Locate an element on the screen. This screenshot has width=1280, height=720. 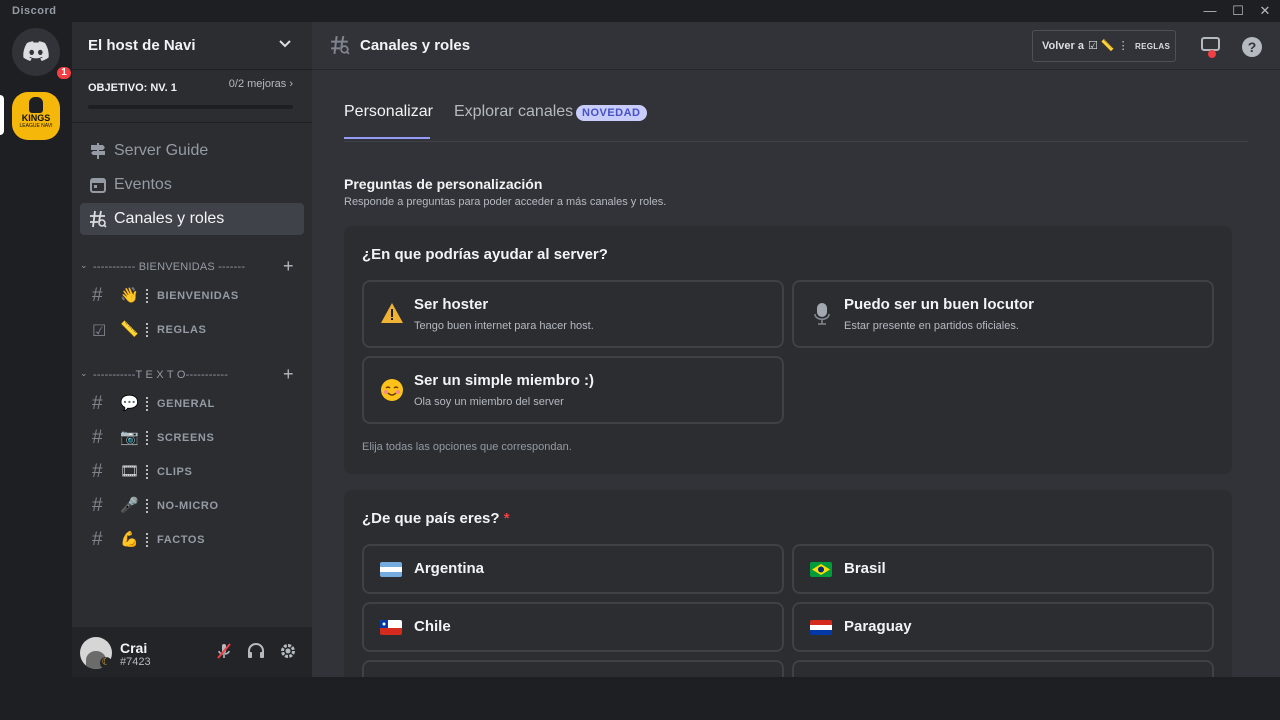
nav-server-guide: Server Guide is located at coordinates (192, 151).